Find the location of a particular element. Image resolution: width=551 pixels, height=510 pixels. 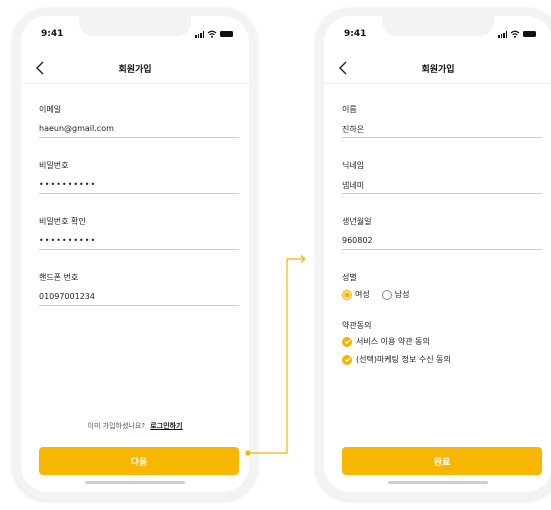

flow-connector-line is located at coordinates (276, 356).